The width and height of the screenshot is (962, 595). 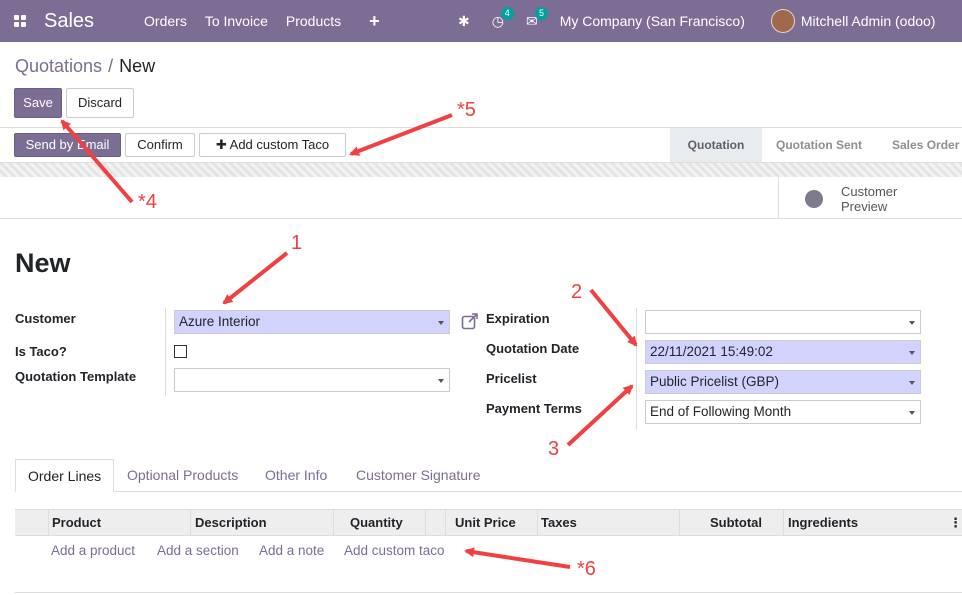 I want to click on annotation-4: *4, so click(x=147, y=202).